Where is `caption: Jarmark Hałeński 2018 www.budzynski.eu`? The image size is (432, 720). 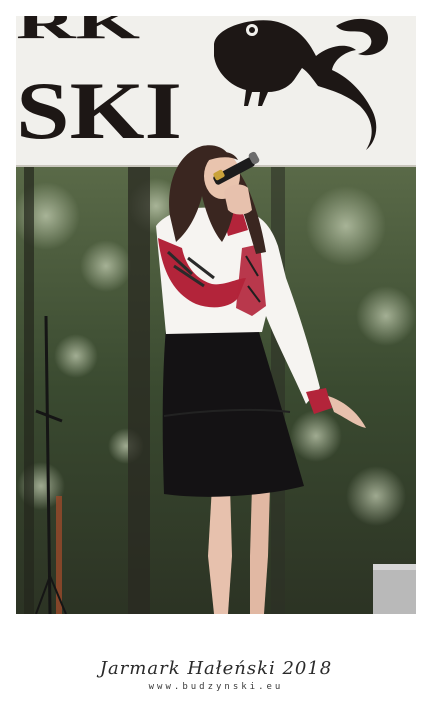
caption: Jarmark Hałeński 2018 www.budzynski.eu is located at coordinates (216, 676).